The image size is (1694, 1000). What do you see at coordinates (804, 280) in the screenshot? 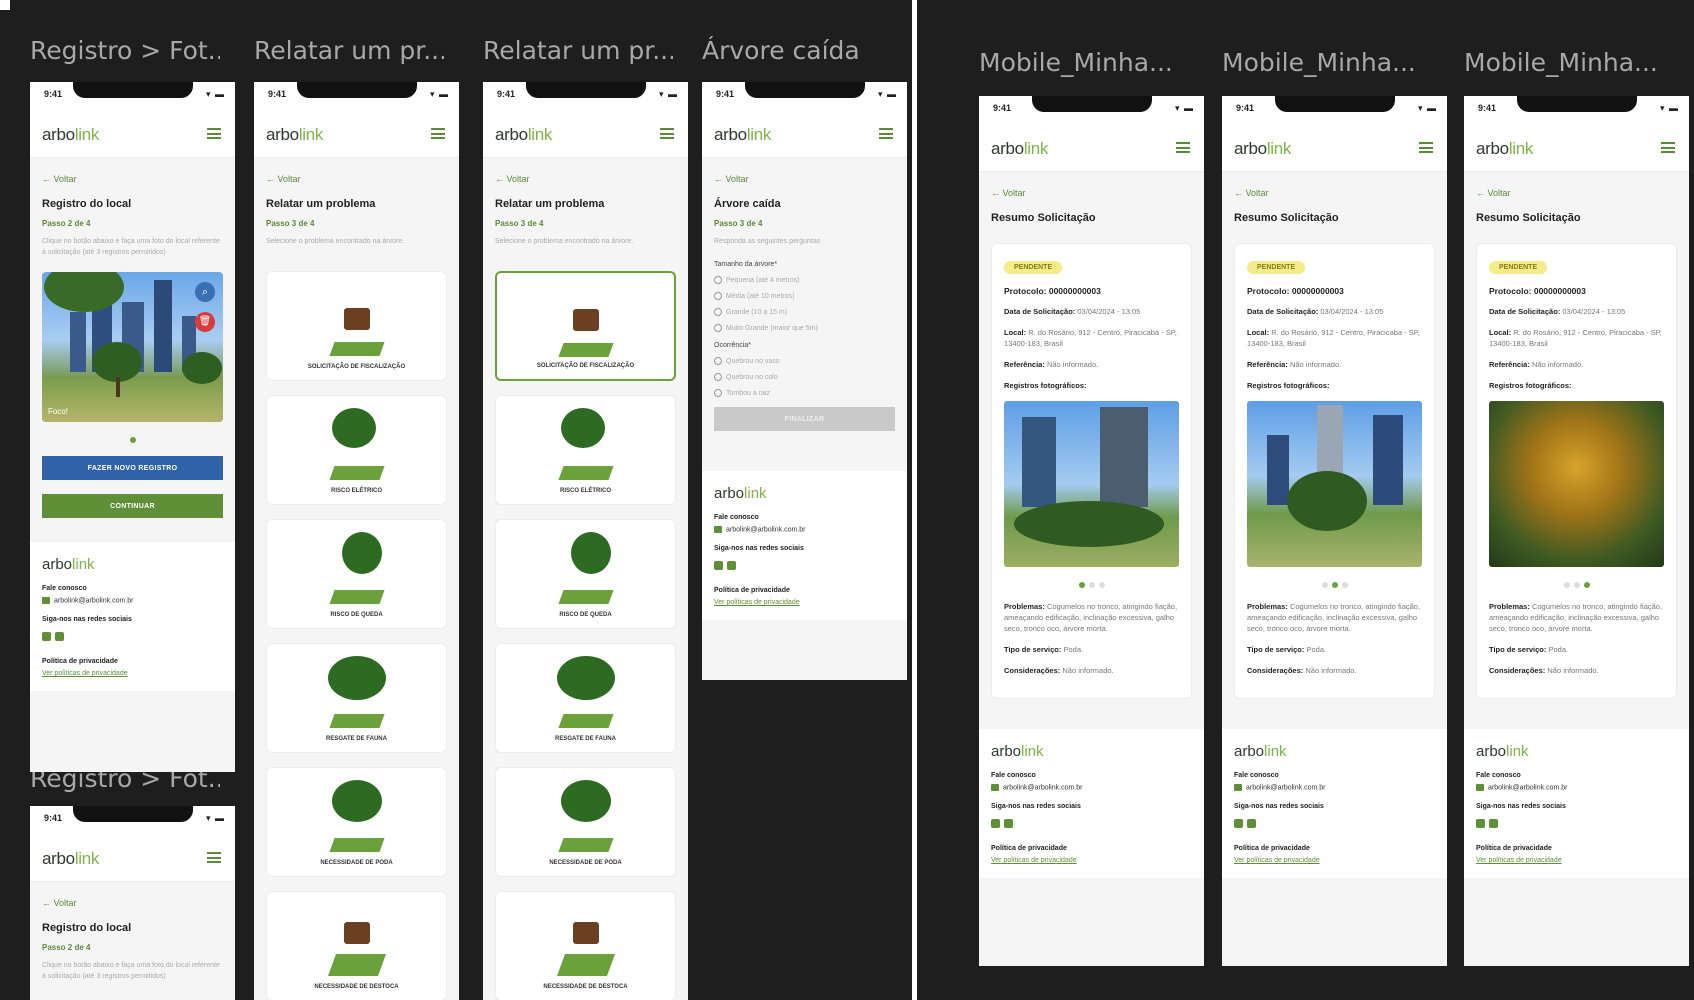
I see `size-option: Pequena (até 4 metros)` at bounding box center [804, 280].